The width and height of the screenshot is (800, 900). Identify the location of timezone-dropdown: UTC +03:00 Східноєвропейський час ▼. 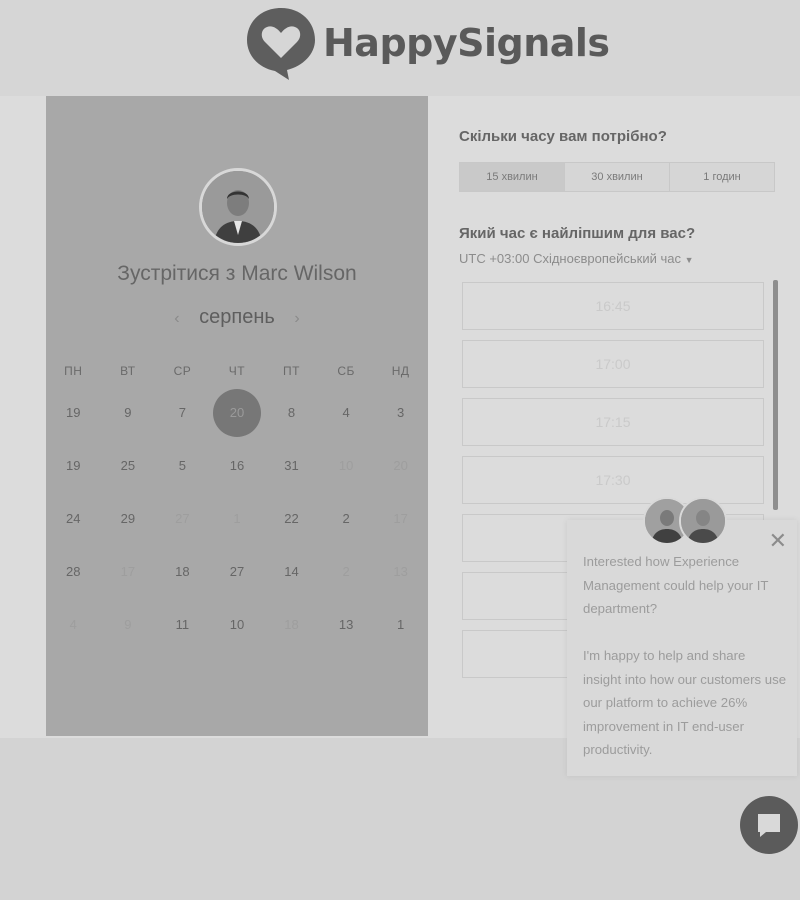
(576, 258).